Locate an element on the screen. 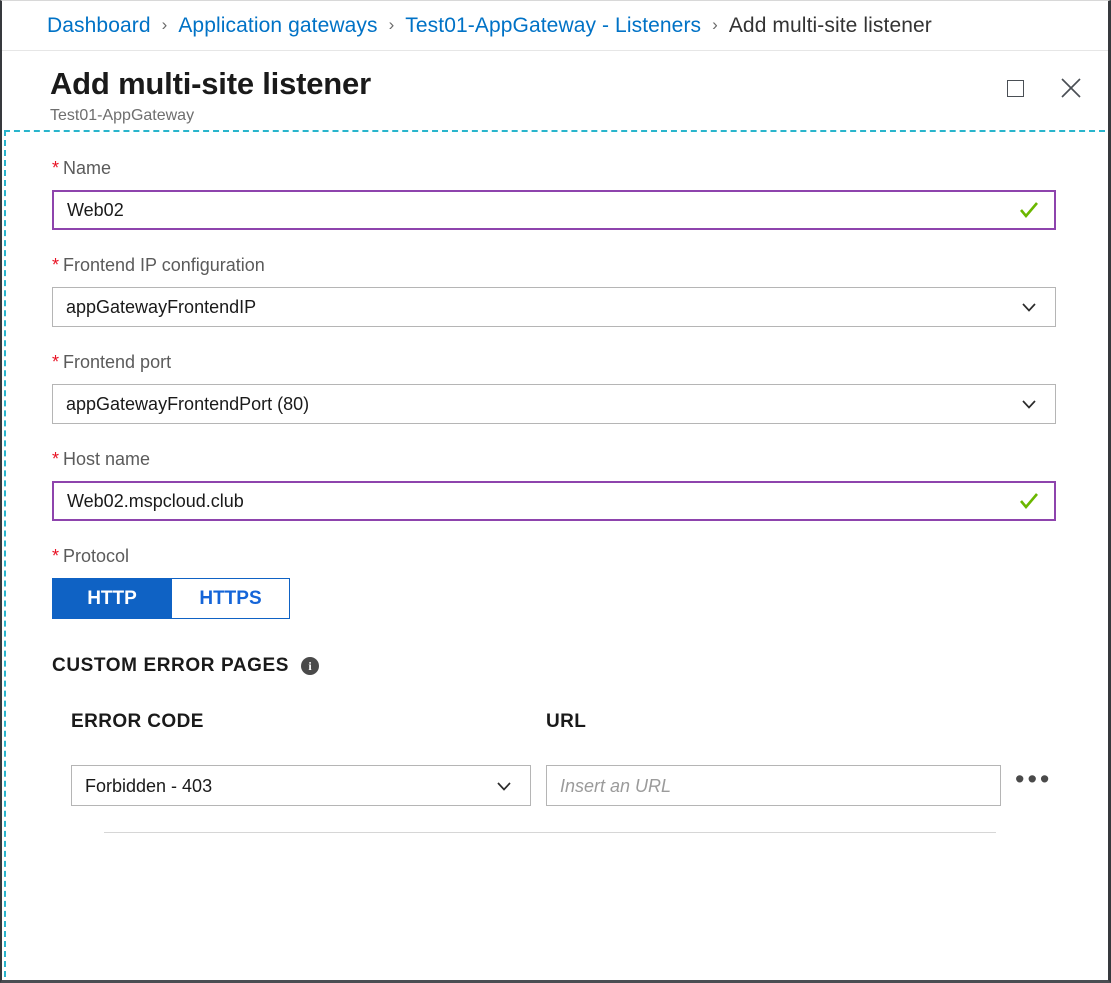 The height and width of the screenshot is (983, 1111). error-code-select: Forbidden - 403 is located at coordinates (301, 785).